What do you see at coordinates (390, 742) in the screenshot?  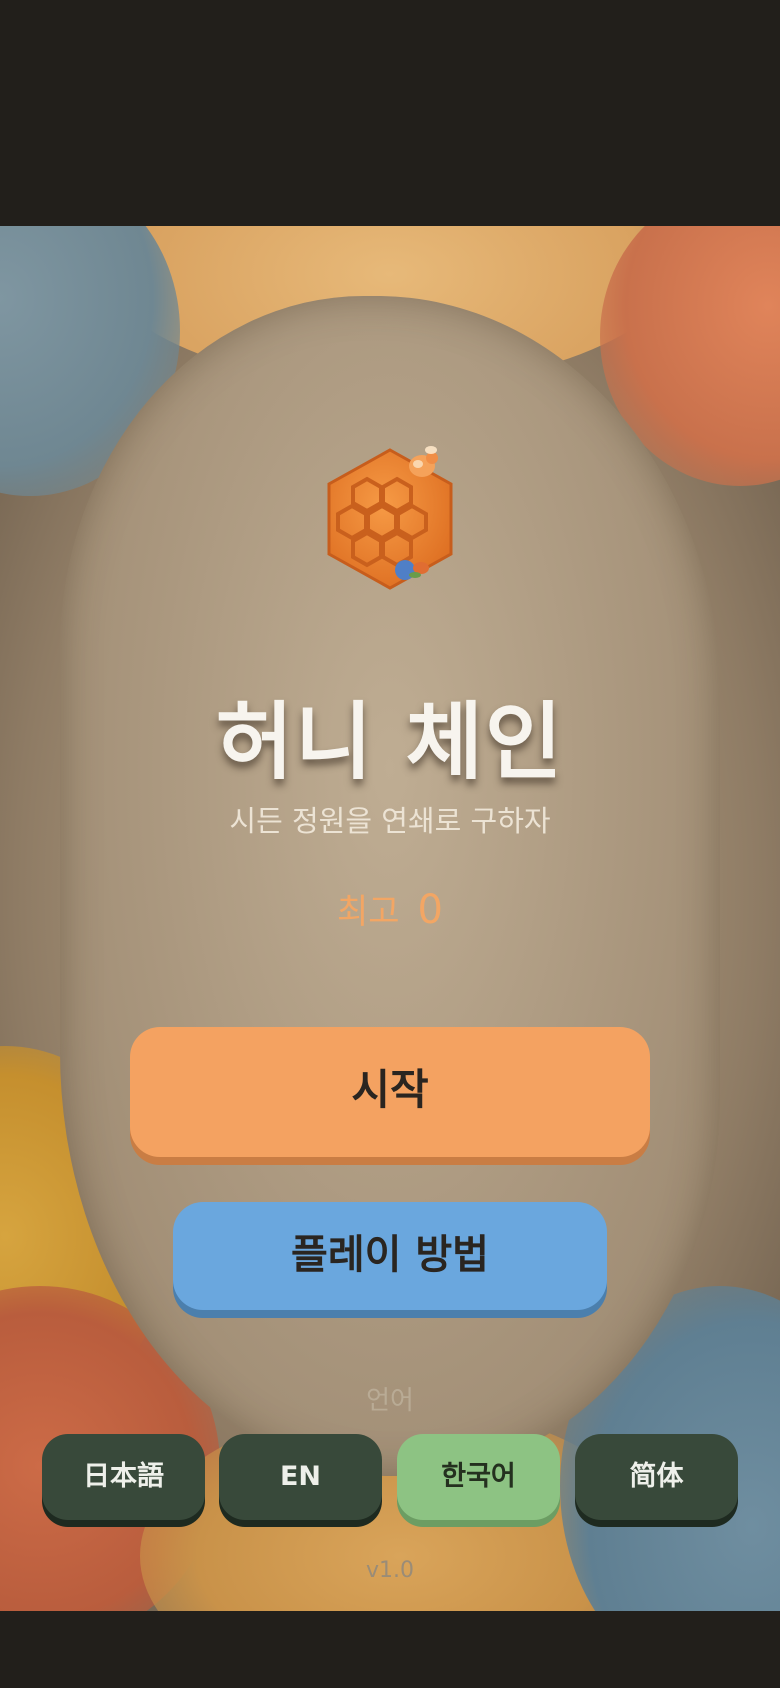 I see `game-title: 허니 체인` at bounding box center [390, 742].